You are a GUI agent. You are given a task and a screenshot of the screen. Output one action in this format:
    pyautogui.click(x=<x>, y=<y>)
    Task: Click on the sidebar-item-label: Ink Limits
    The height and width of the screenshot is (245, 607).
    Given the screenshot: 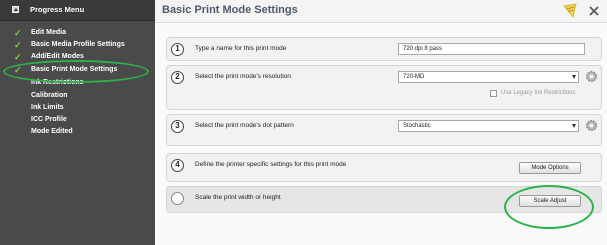 What is the action you would take?
    pyautogui.click(x=47, y=107)
    